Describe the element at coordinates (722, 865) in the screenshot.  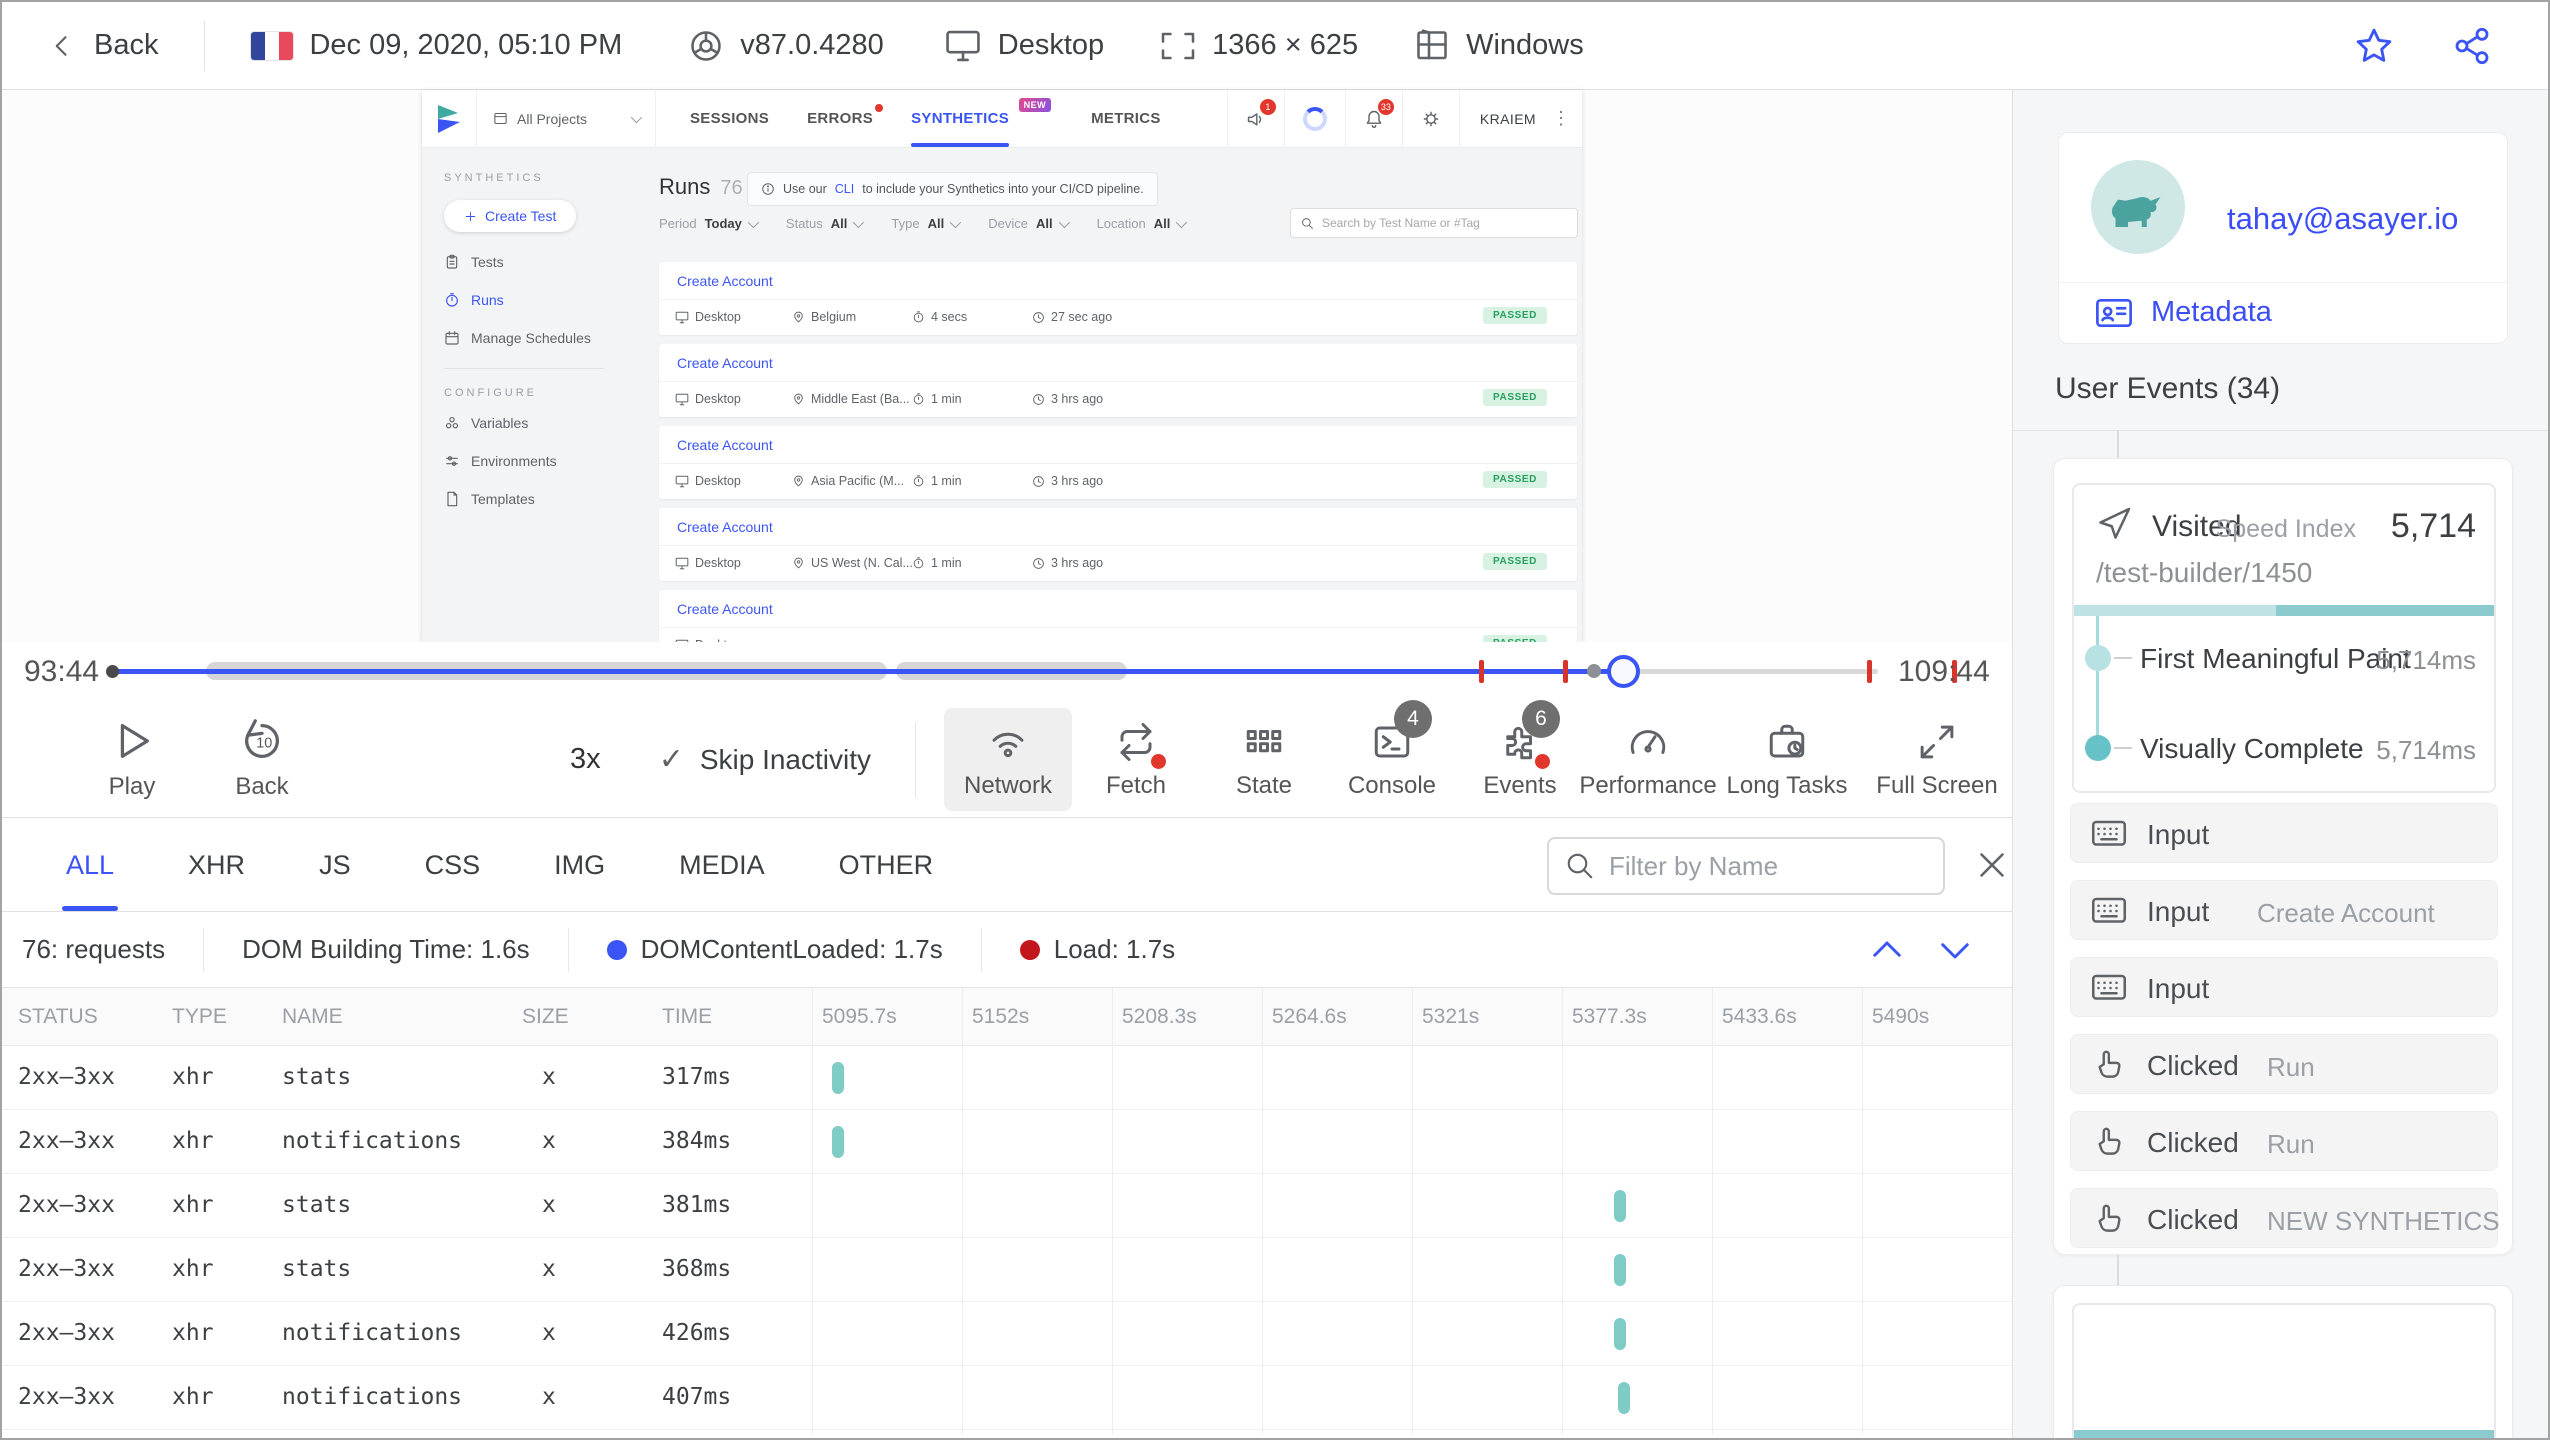
I see `tab-media: MEDIA` at that location.